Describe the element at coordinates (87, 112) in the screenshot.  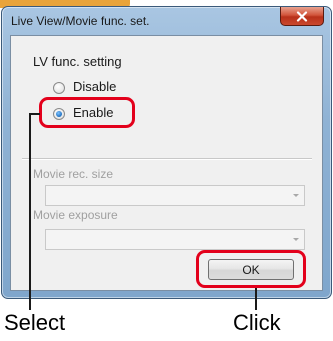
I see `enable-highlight` at that location.